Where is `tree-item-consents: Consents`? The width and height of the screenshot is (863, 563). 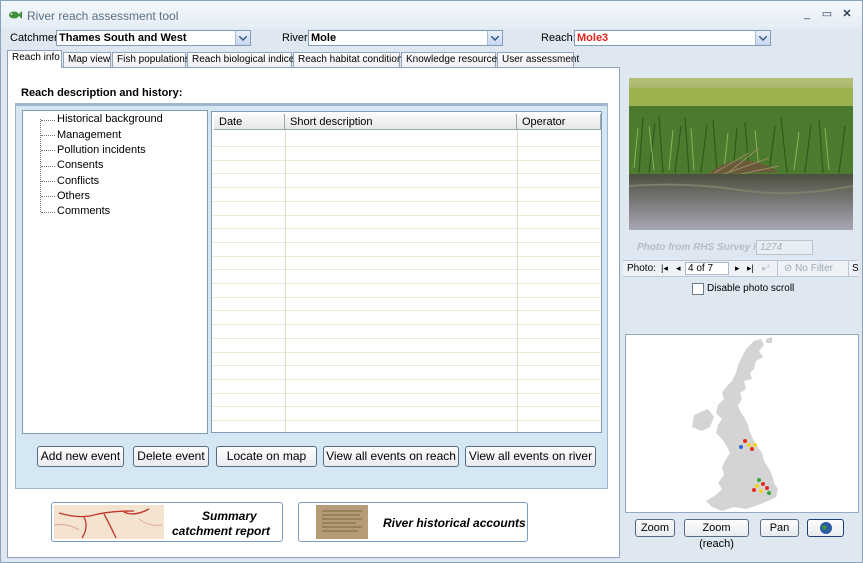 tree-item-consents: Consents is located at coordinates (80, 165).